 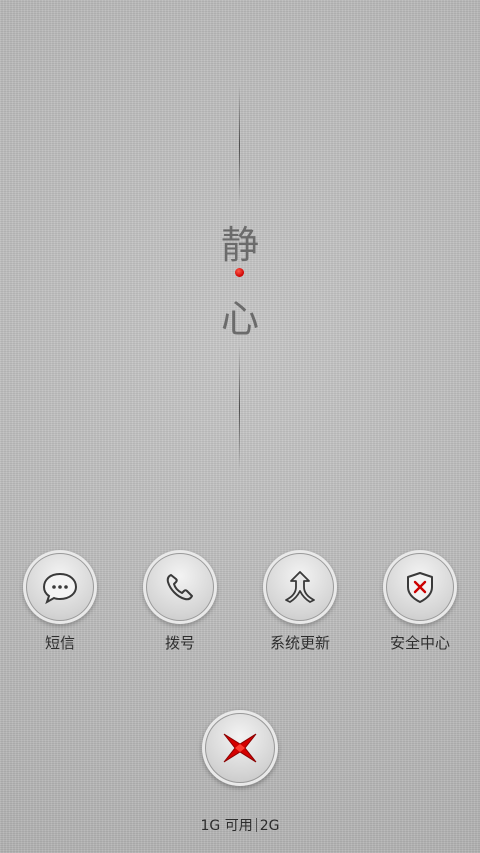 What do you see at coordinates (239, 407) in the screenshot?
I see `bottom-divider-line` at bounding box center [239, 407].